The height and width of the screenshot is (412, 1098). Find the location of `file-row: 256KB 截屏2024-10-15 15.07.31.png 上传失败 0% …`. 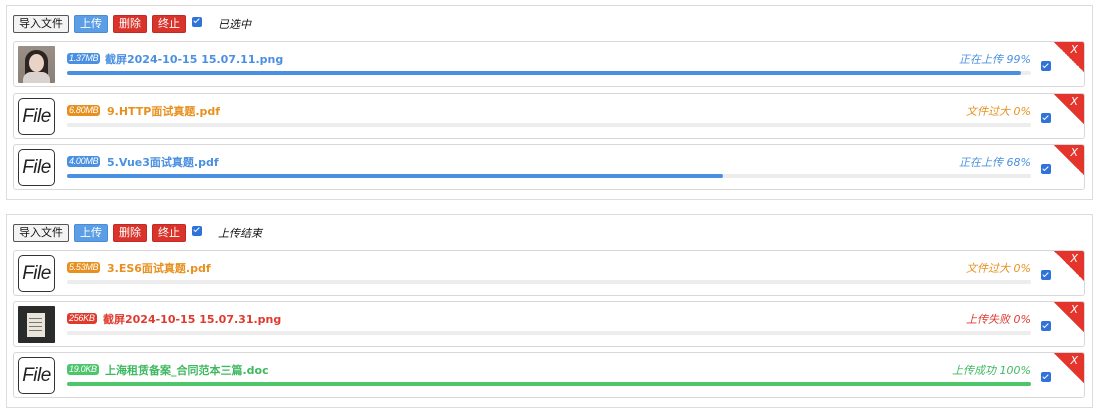

file-row: 256KB 截屏2024-10-15 15.07.31.png 上传失败 0% … is located at coordinates (549, 324).